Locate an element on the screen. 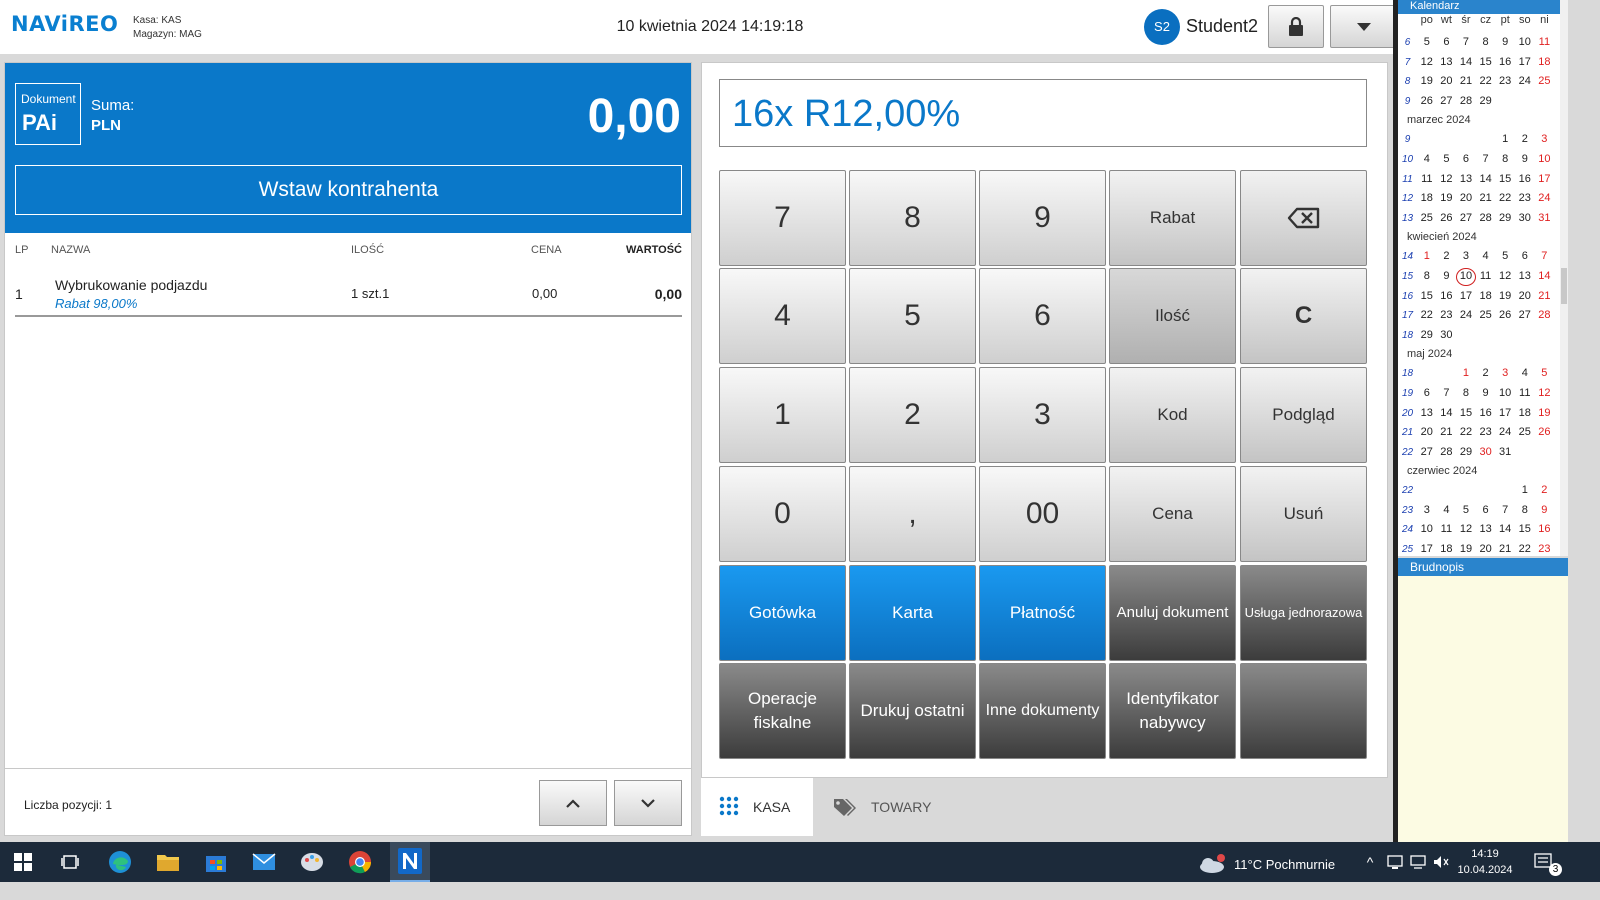 This screenshot has height=900, width=1600. menu-dropdown-button is located at coordinates (1364, 26).